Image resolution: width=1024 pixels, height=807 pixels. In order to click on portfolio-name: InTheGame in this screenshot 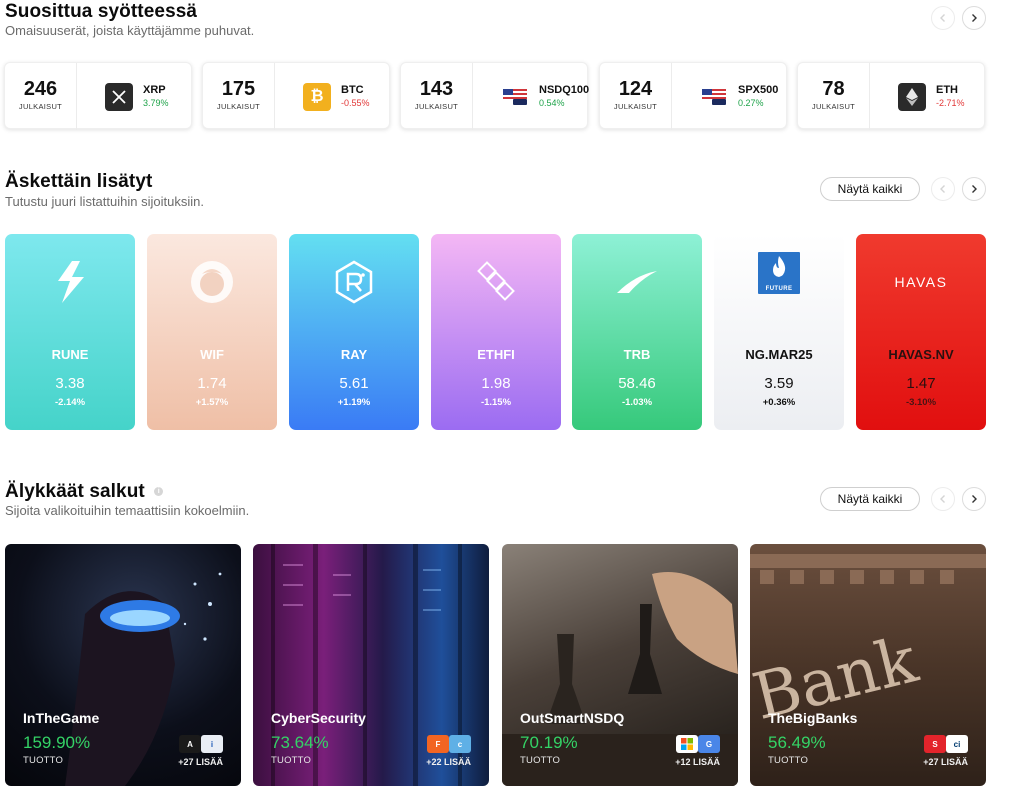, I will do `click(61, 718)`.